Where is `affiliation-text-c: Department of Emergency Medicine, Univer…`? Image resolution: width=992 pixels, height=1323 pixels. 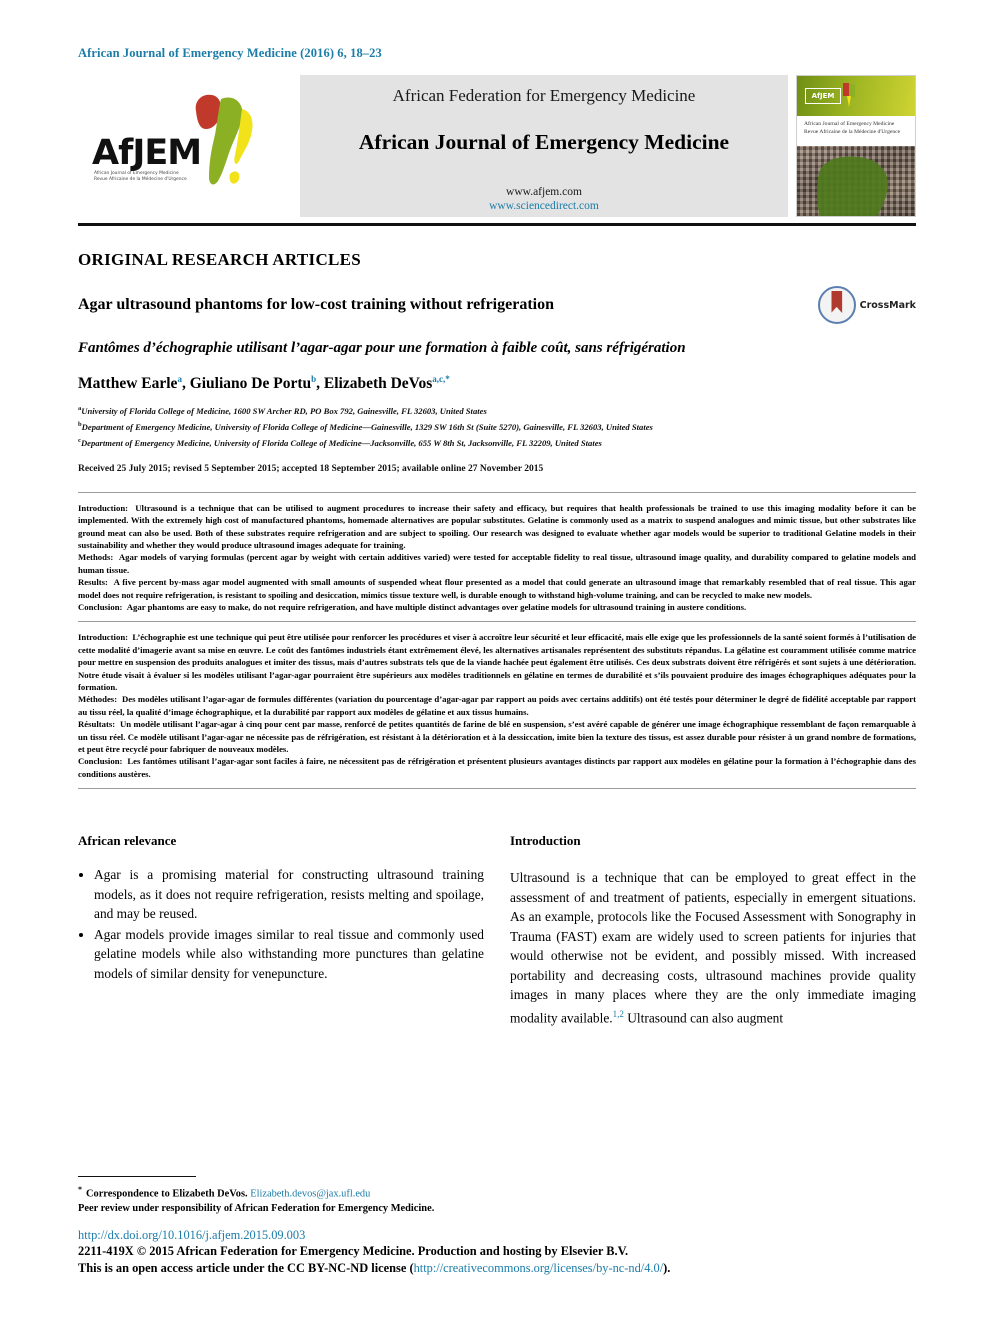 affiliation-text-c: Department of Emergency Medicine, Univer… is located at coordinates (341, 442).